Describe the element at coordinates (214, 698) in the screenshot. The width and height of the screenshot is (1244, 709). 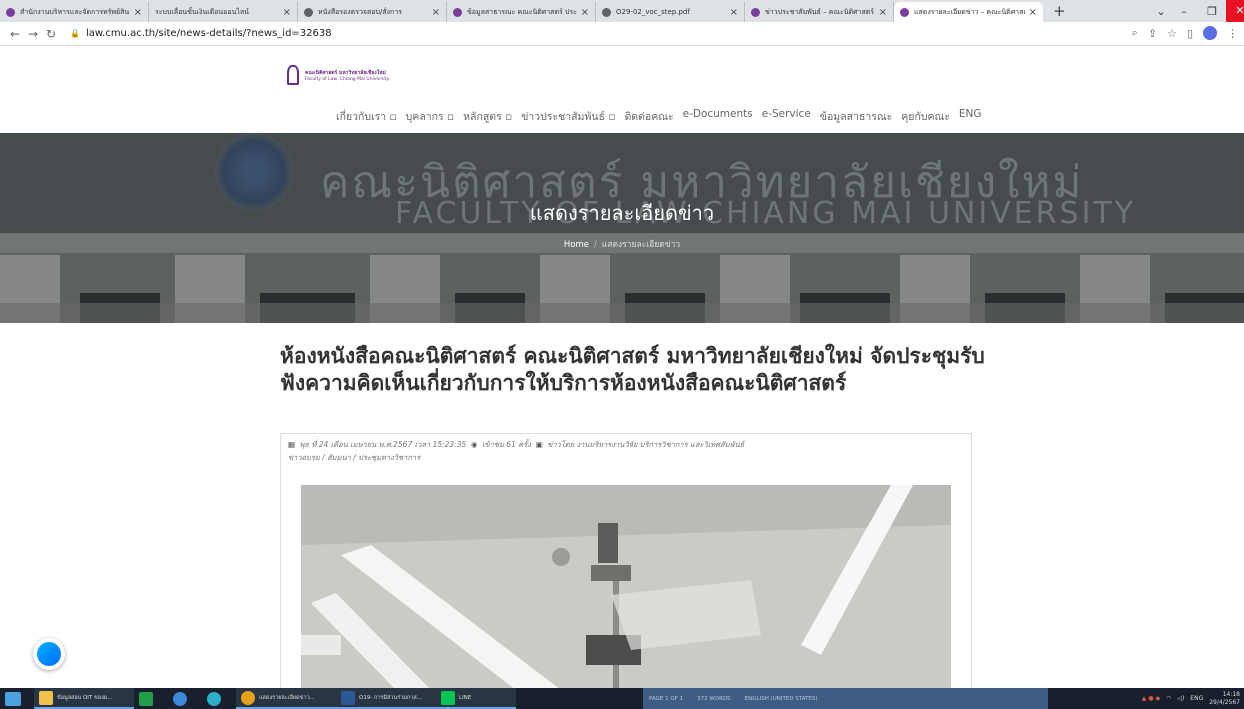
I see `edge-icon` at that location.